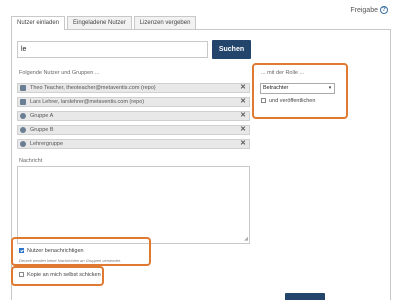 The image size is (400, 300). Describe the element at coordinates (133, 144) in the screenshot. I see `selected-item: Lehrergruppe ✕` at that location.